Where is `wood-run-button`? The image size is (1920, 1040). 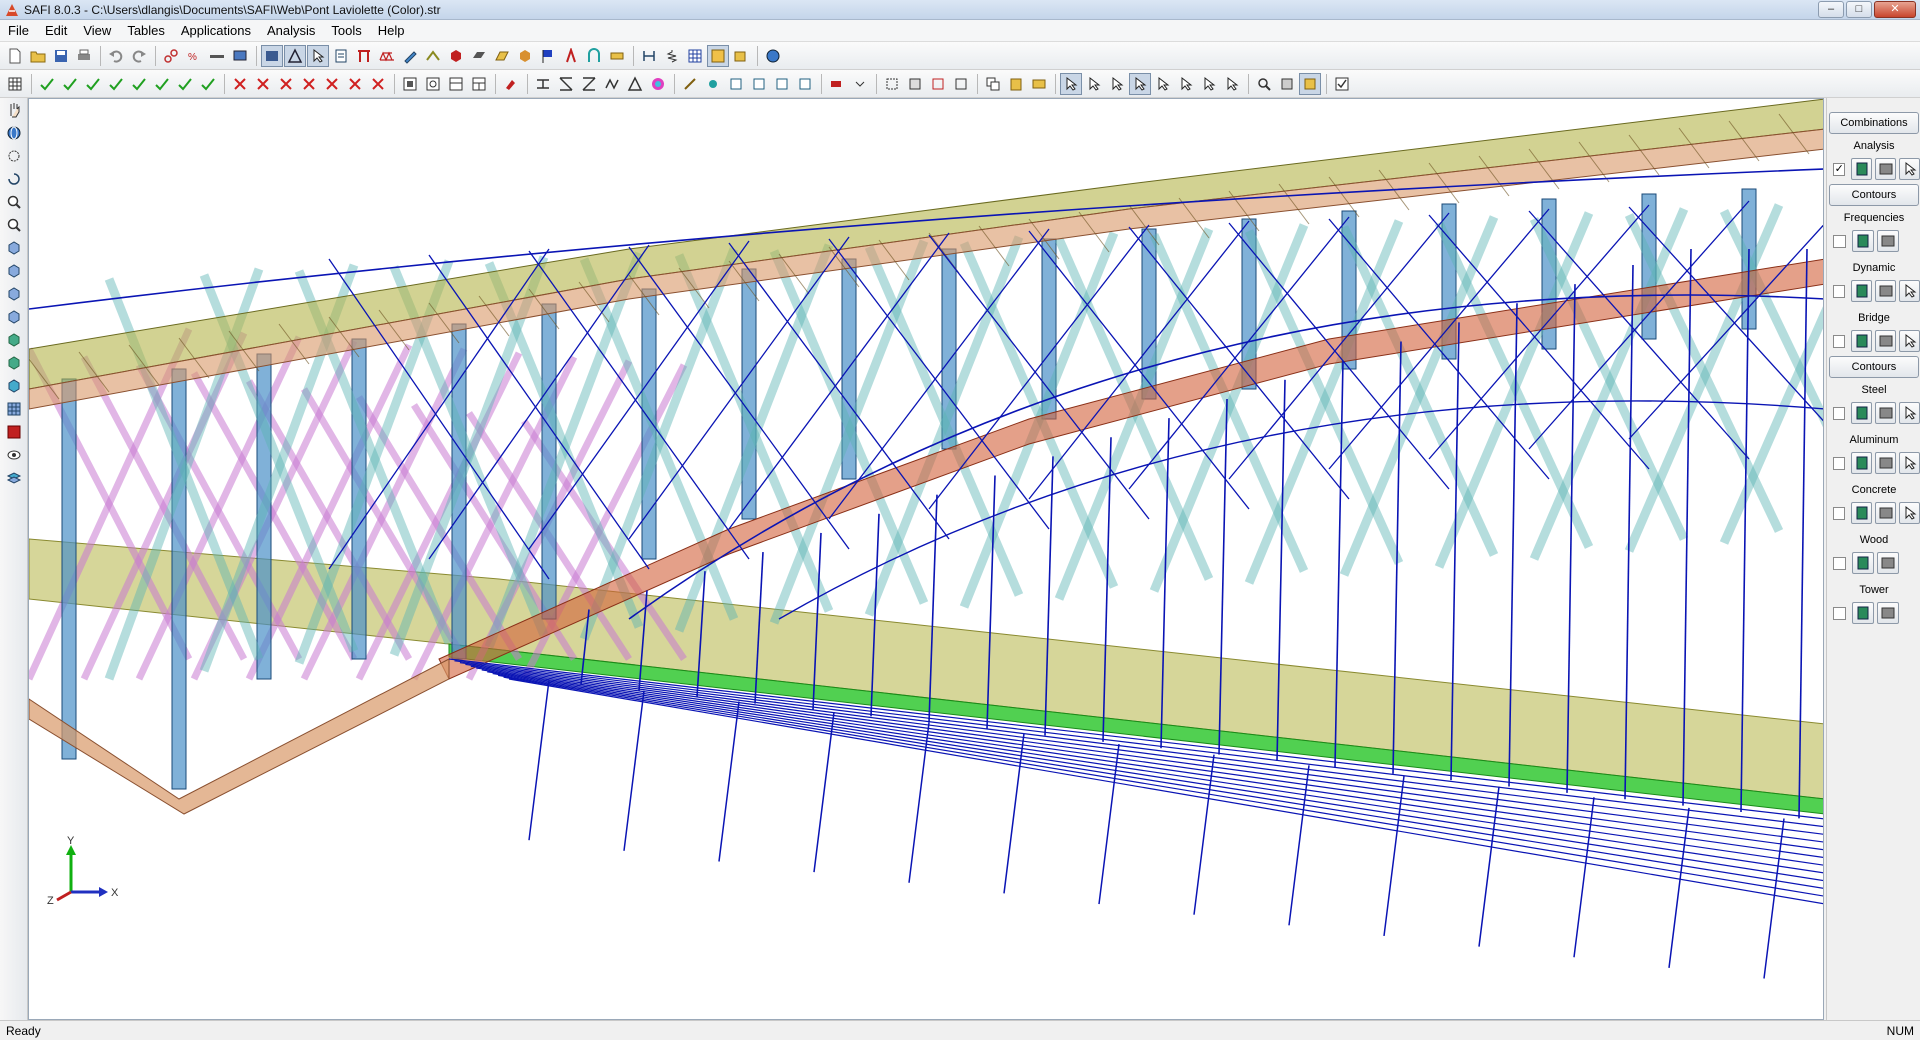 wood-run-button is located at coordinates (1863, 563).